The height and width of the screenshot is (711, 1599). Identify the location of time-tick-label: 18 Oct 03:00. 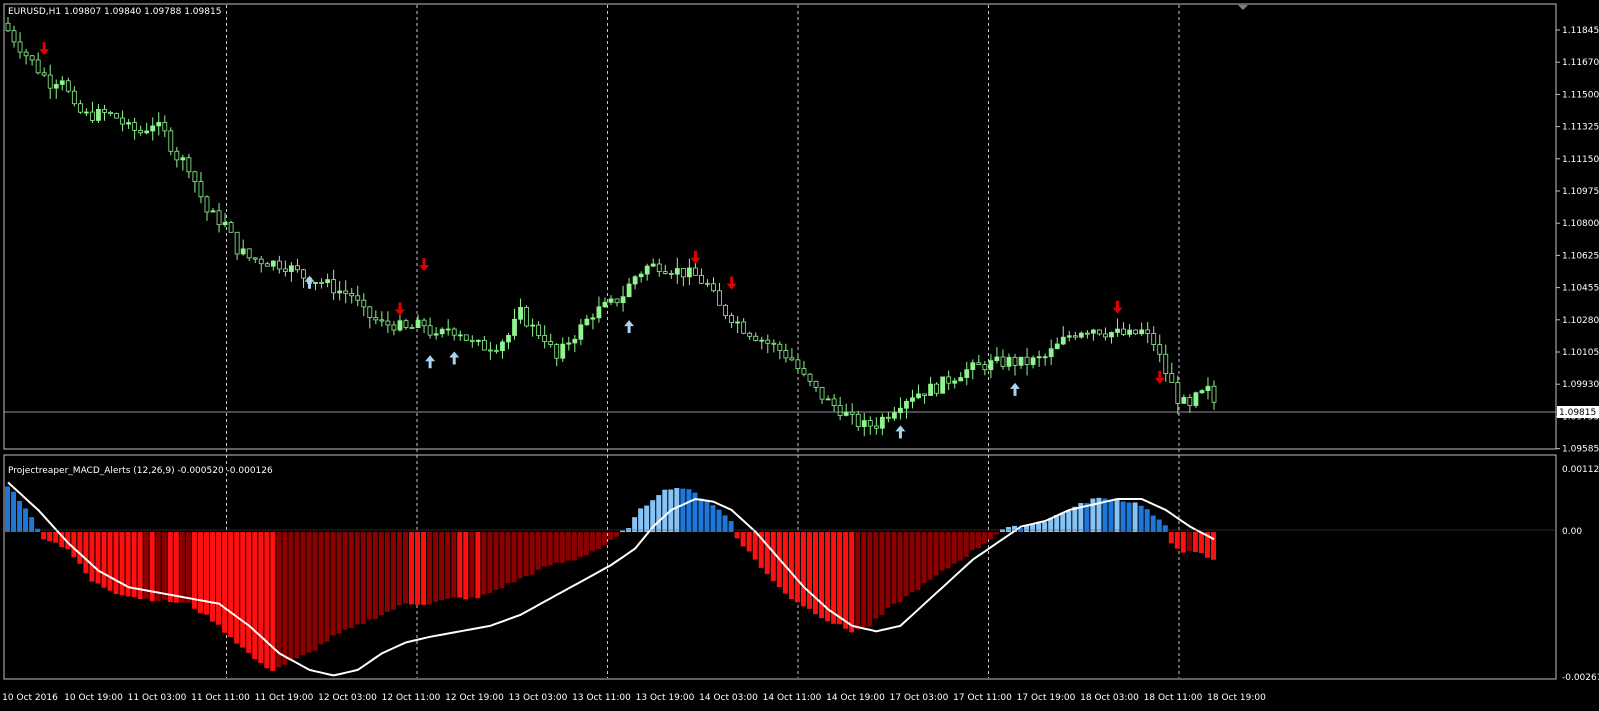
(1109, 698).